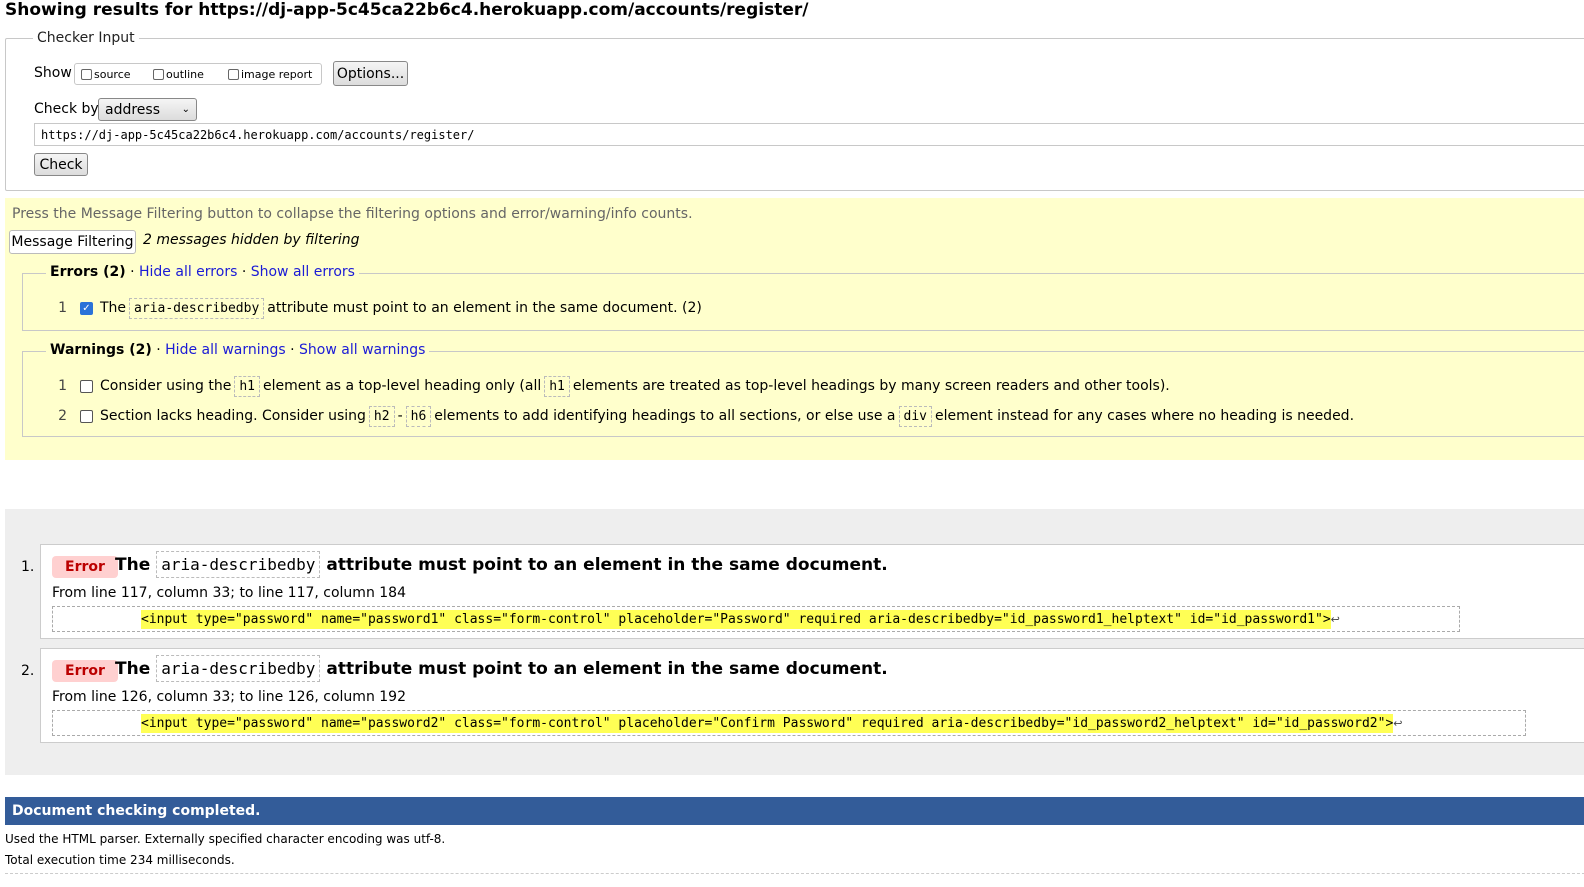 The height and width of the screenshot is (887, 1584). I want to click on error-text-pre: The, so click(113, 308).